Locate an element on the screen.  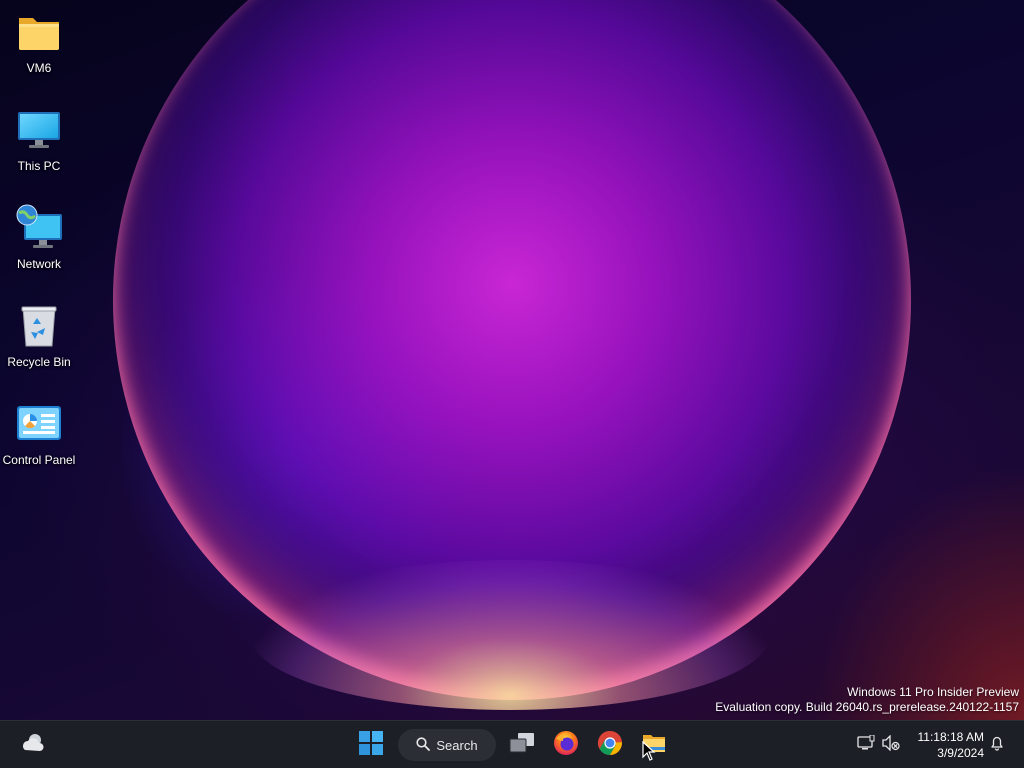
taskbar-clock: 11:18:18 AM 3/9/2024 is located at coordinates (945, 745).